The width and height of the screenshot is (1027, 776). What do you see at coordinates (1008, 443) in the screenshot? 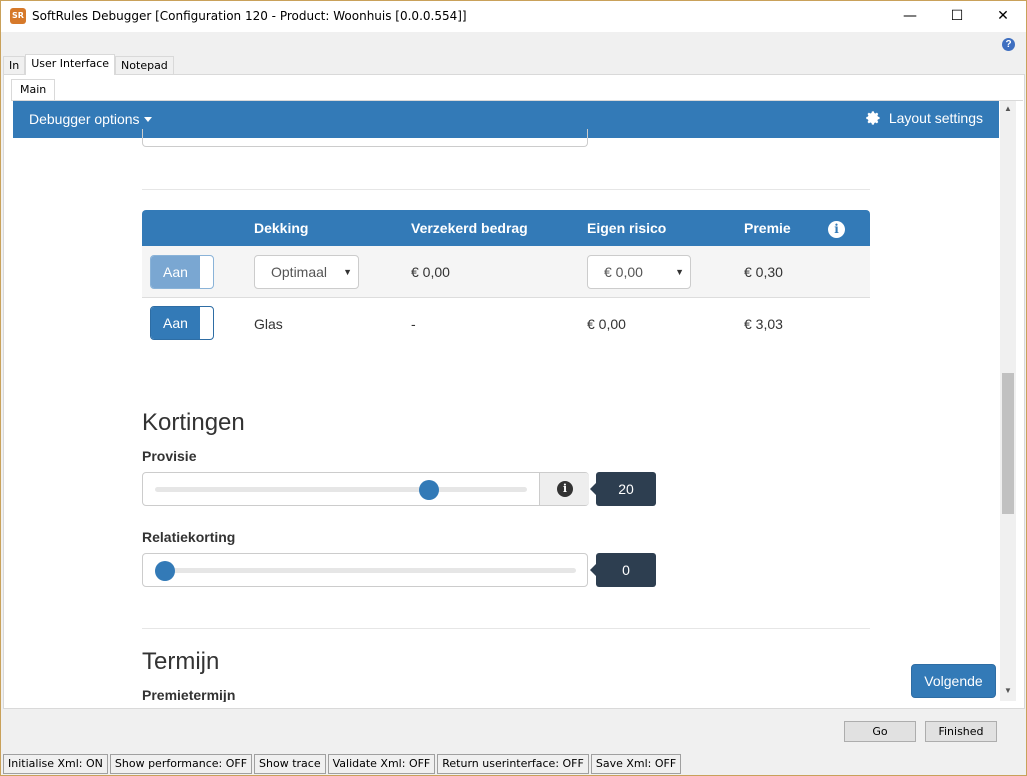
I see `scrollbar-thumb` at bounding box center [1008, 443].